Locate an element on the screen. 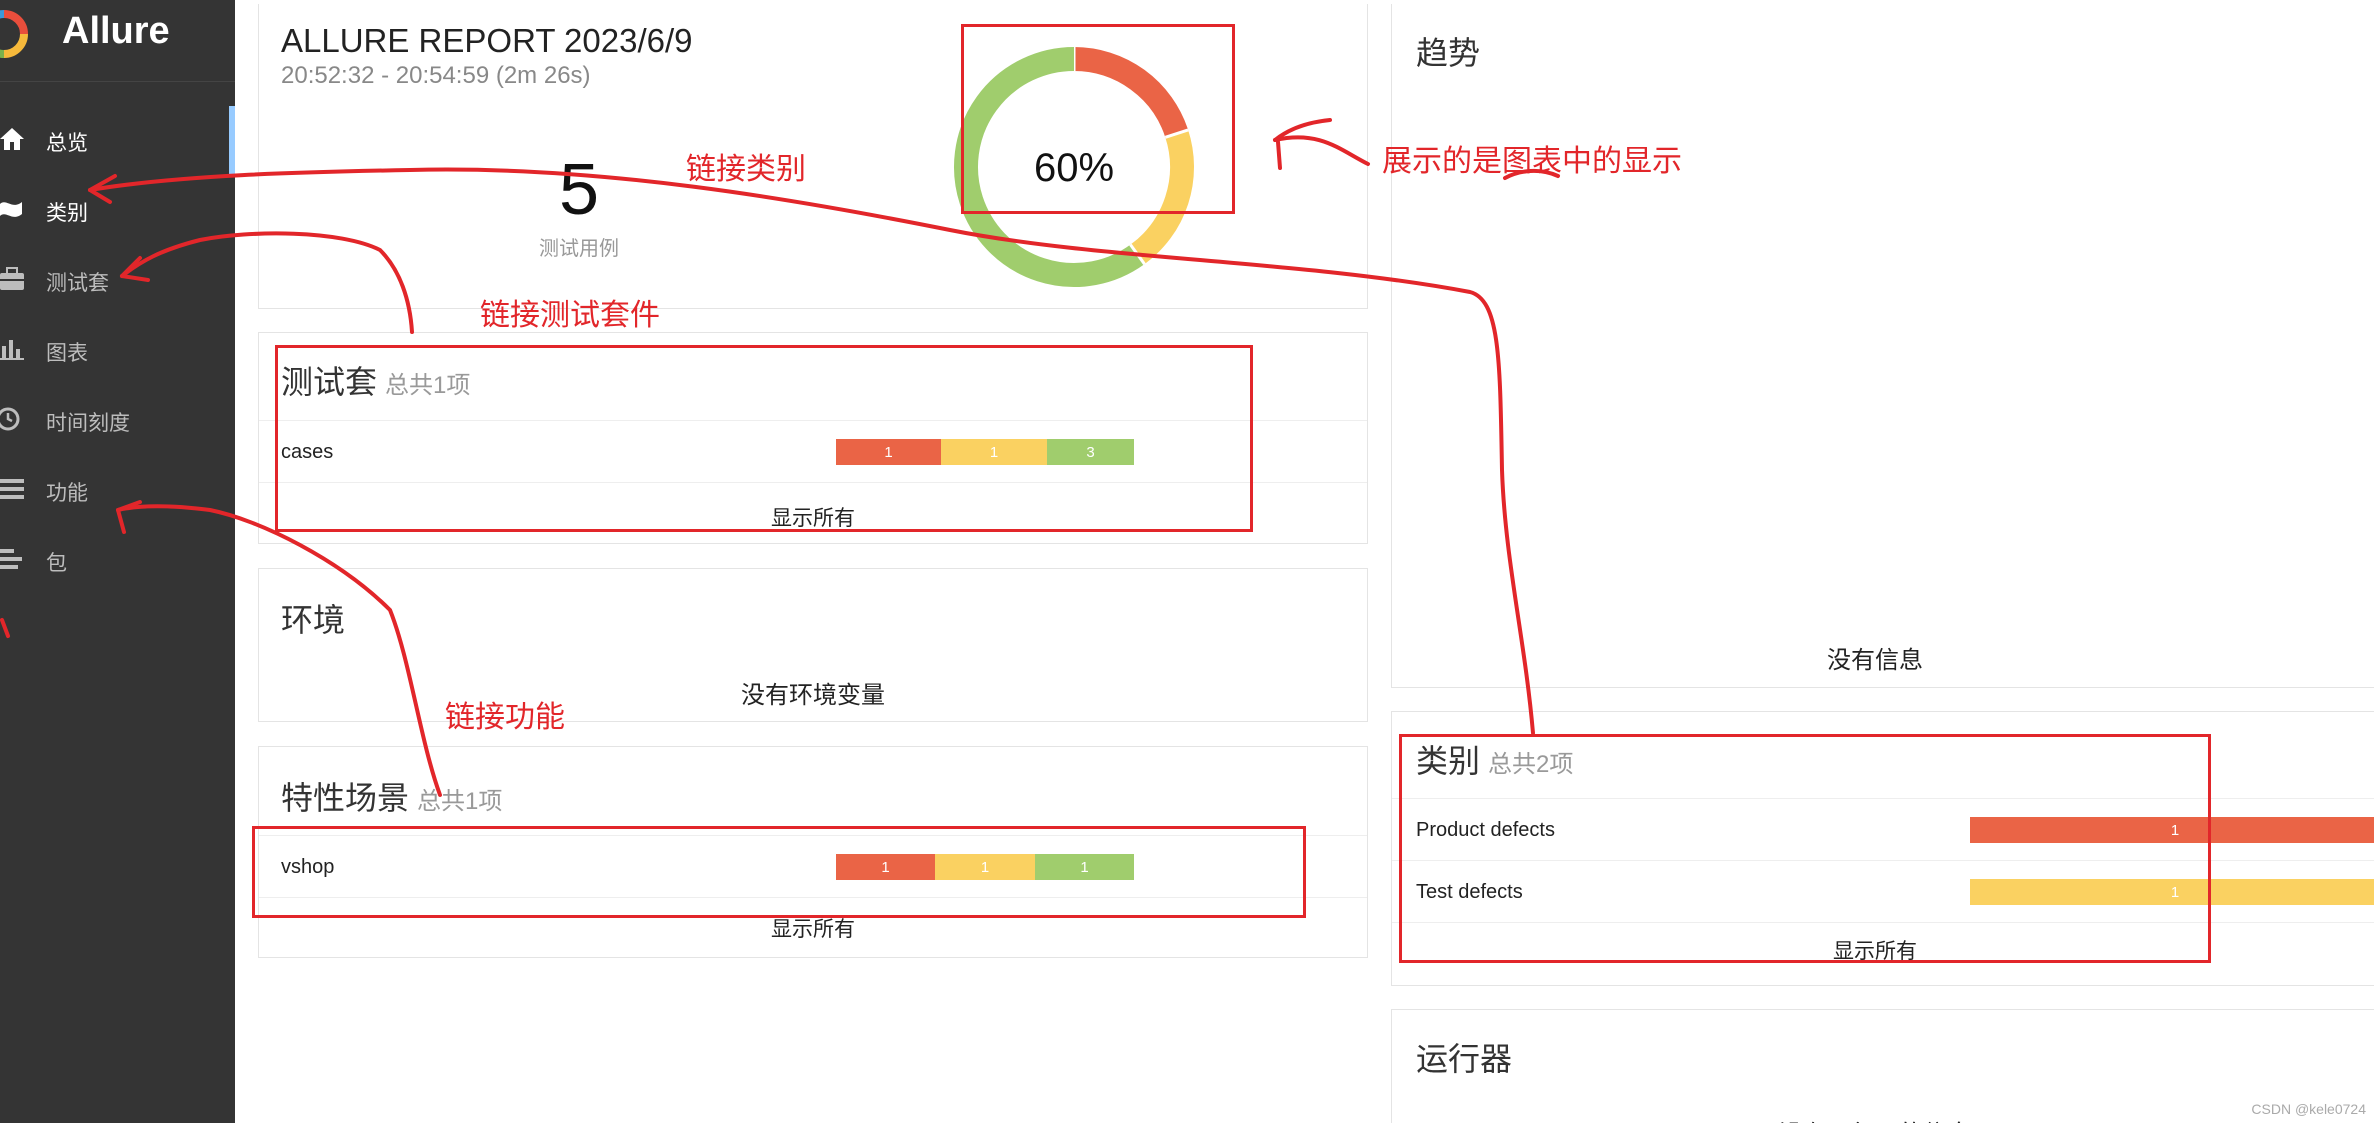 This screenshot has width=2374, height=1123. environment-widget: 环境 没有环境变量 is located at coordinates (813, 645).